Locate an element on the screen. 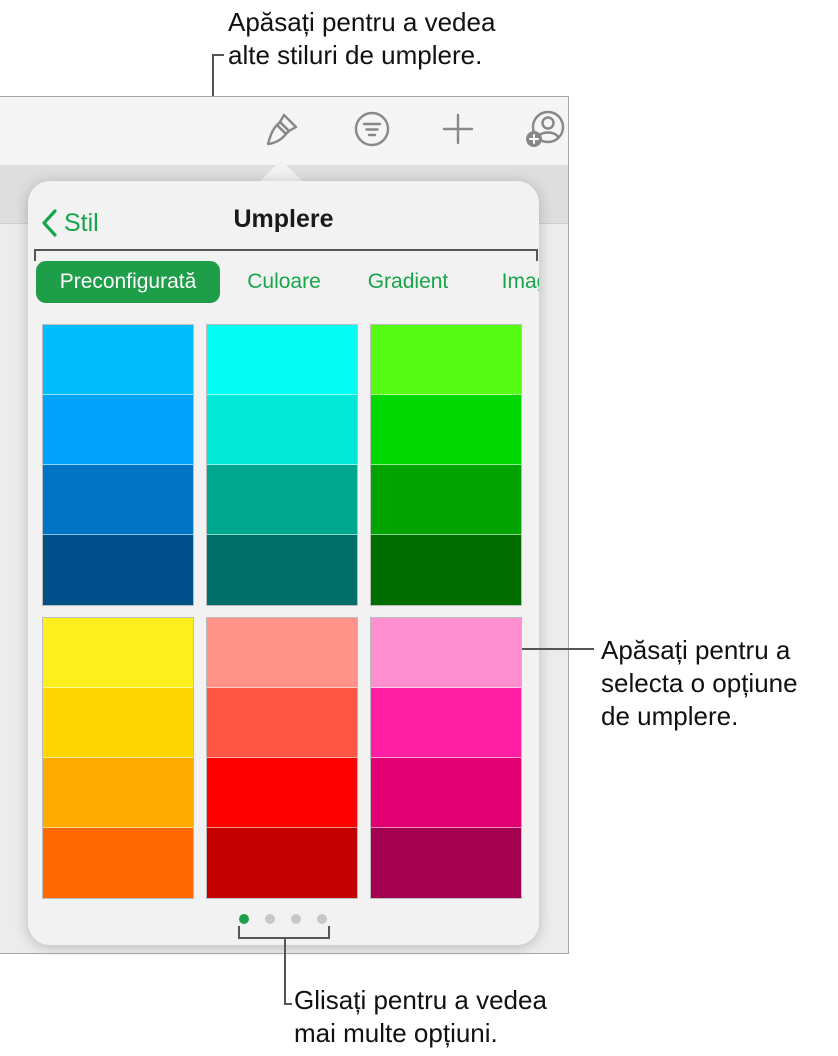 The width and height of the screenshot is (838, 1056). callout-bottom-leader-v is located at coordinates (285, 971).